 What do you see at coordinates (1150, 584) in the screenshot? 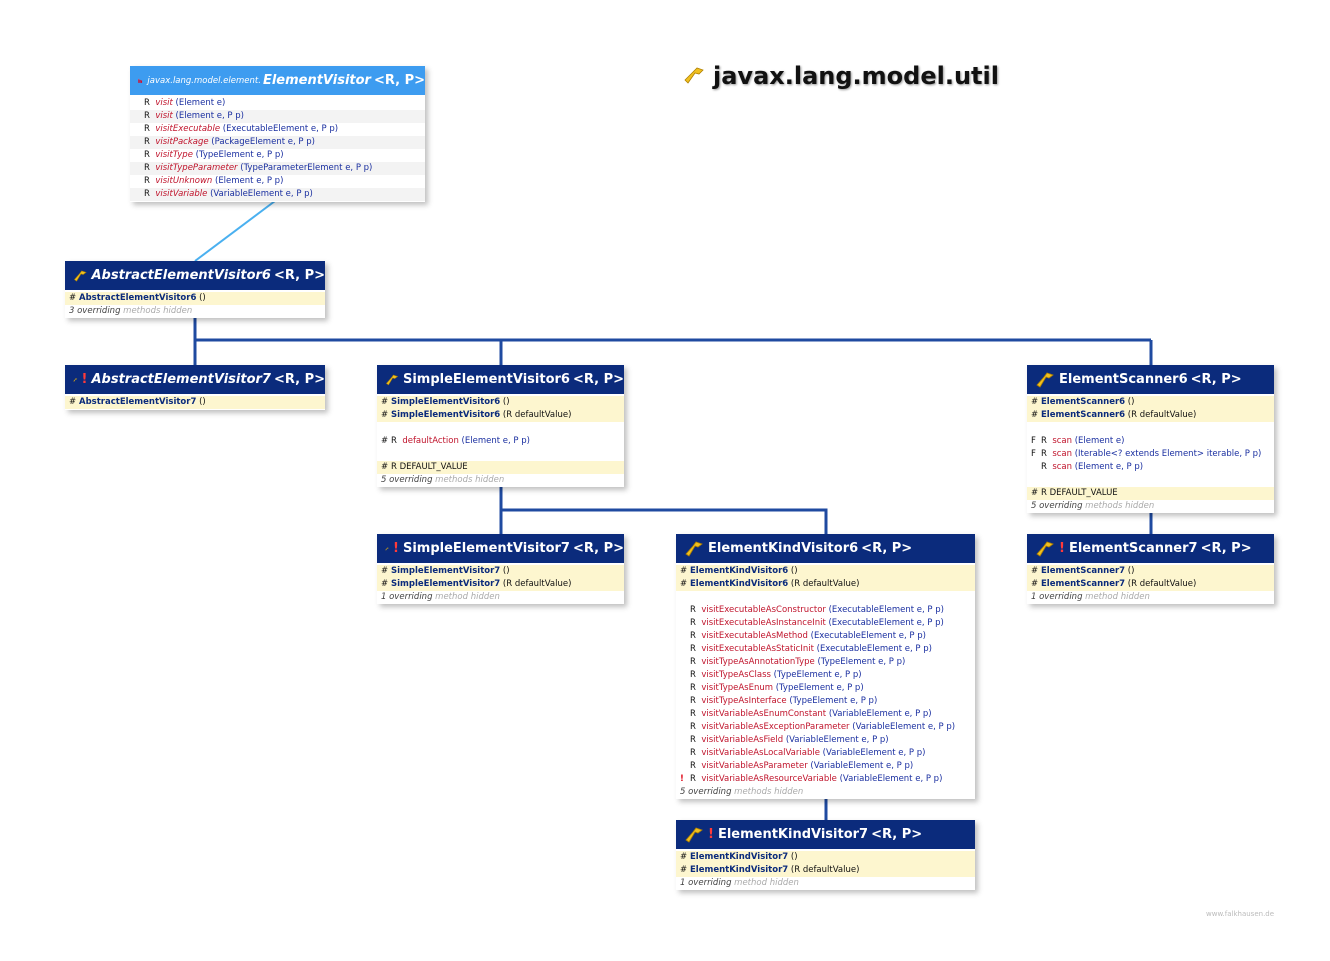
I see `constructor-row: # ElementScanner7 (R defaultValue)` at bounding box center [1150, 584].